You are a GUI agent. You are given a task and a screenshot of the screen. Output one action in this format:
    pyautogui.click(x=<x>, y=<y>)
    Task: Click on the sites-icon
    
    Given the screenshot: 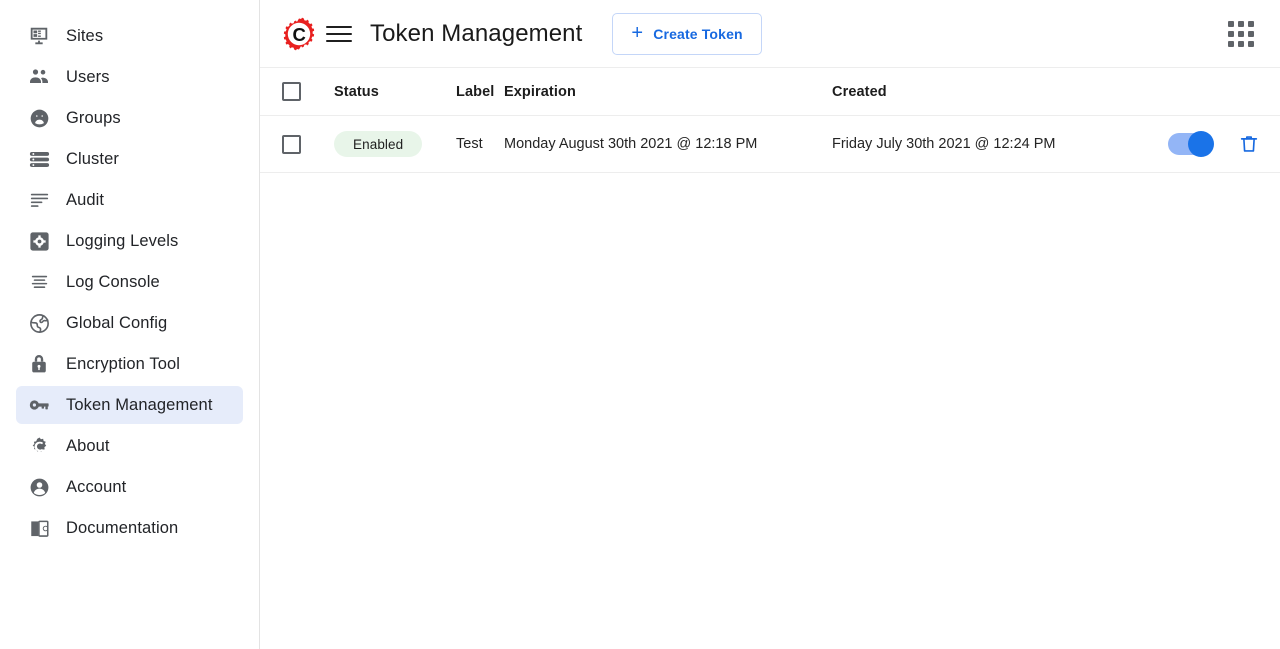 What is the action you would take?
    pyautogui.click(x=39, y=36)
    